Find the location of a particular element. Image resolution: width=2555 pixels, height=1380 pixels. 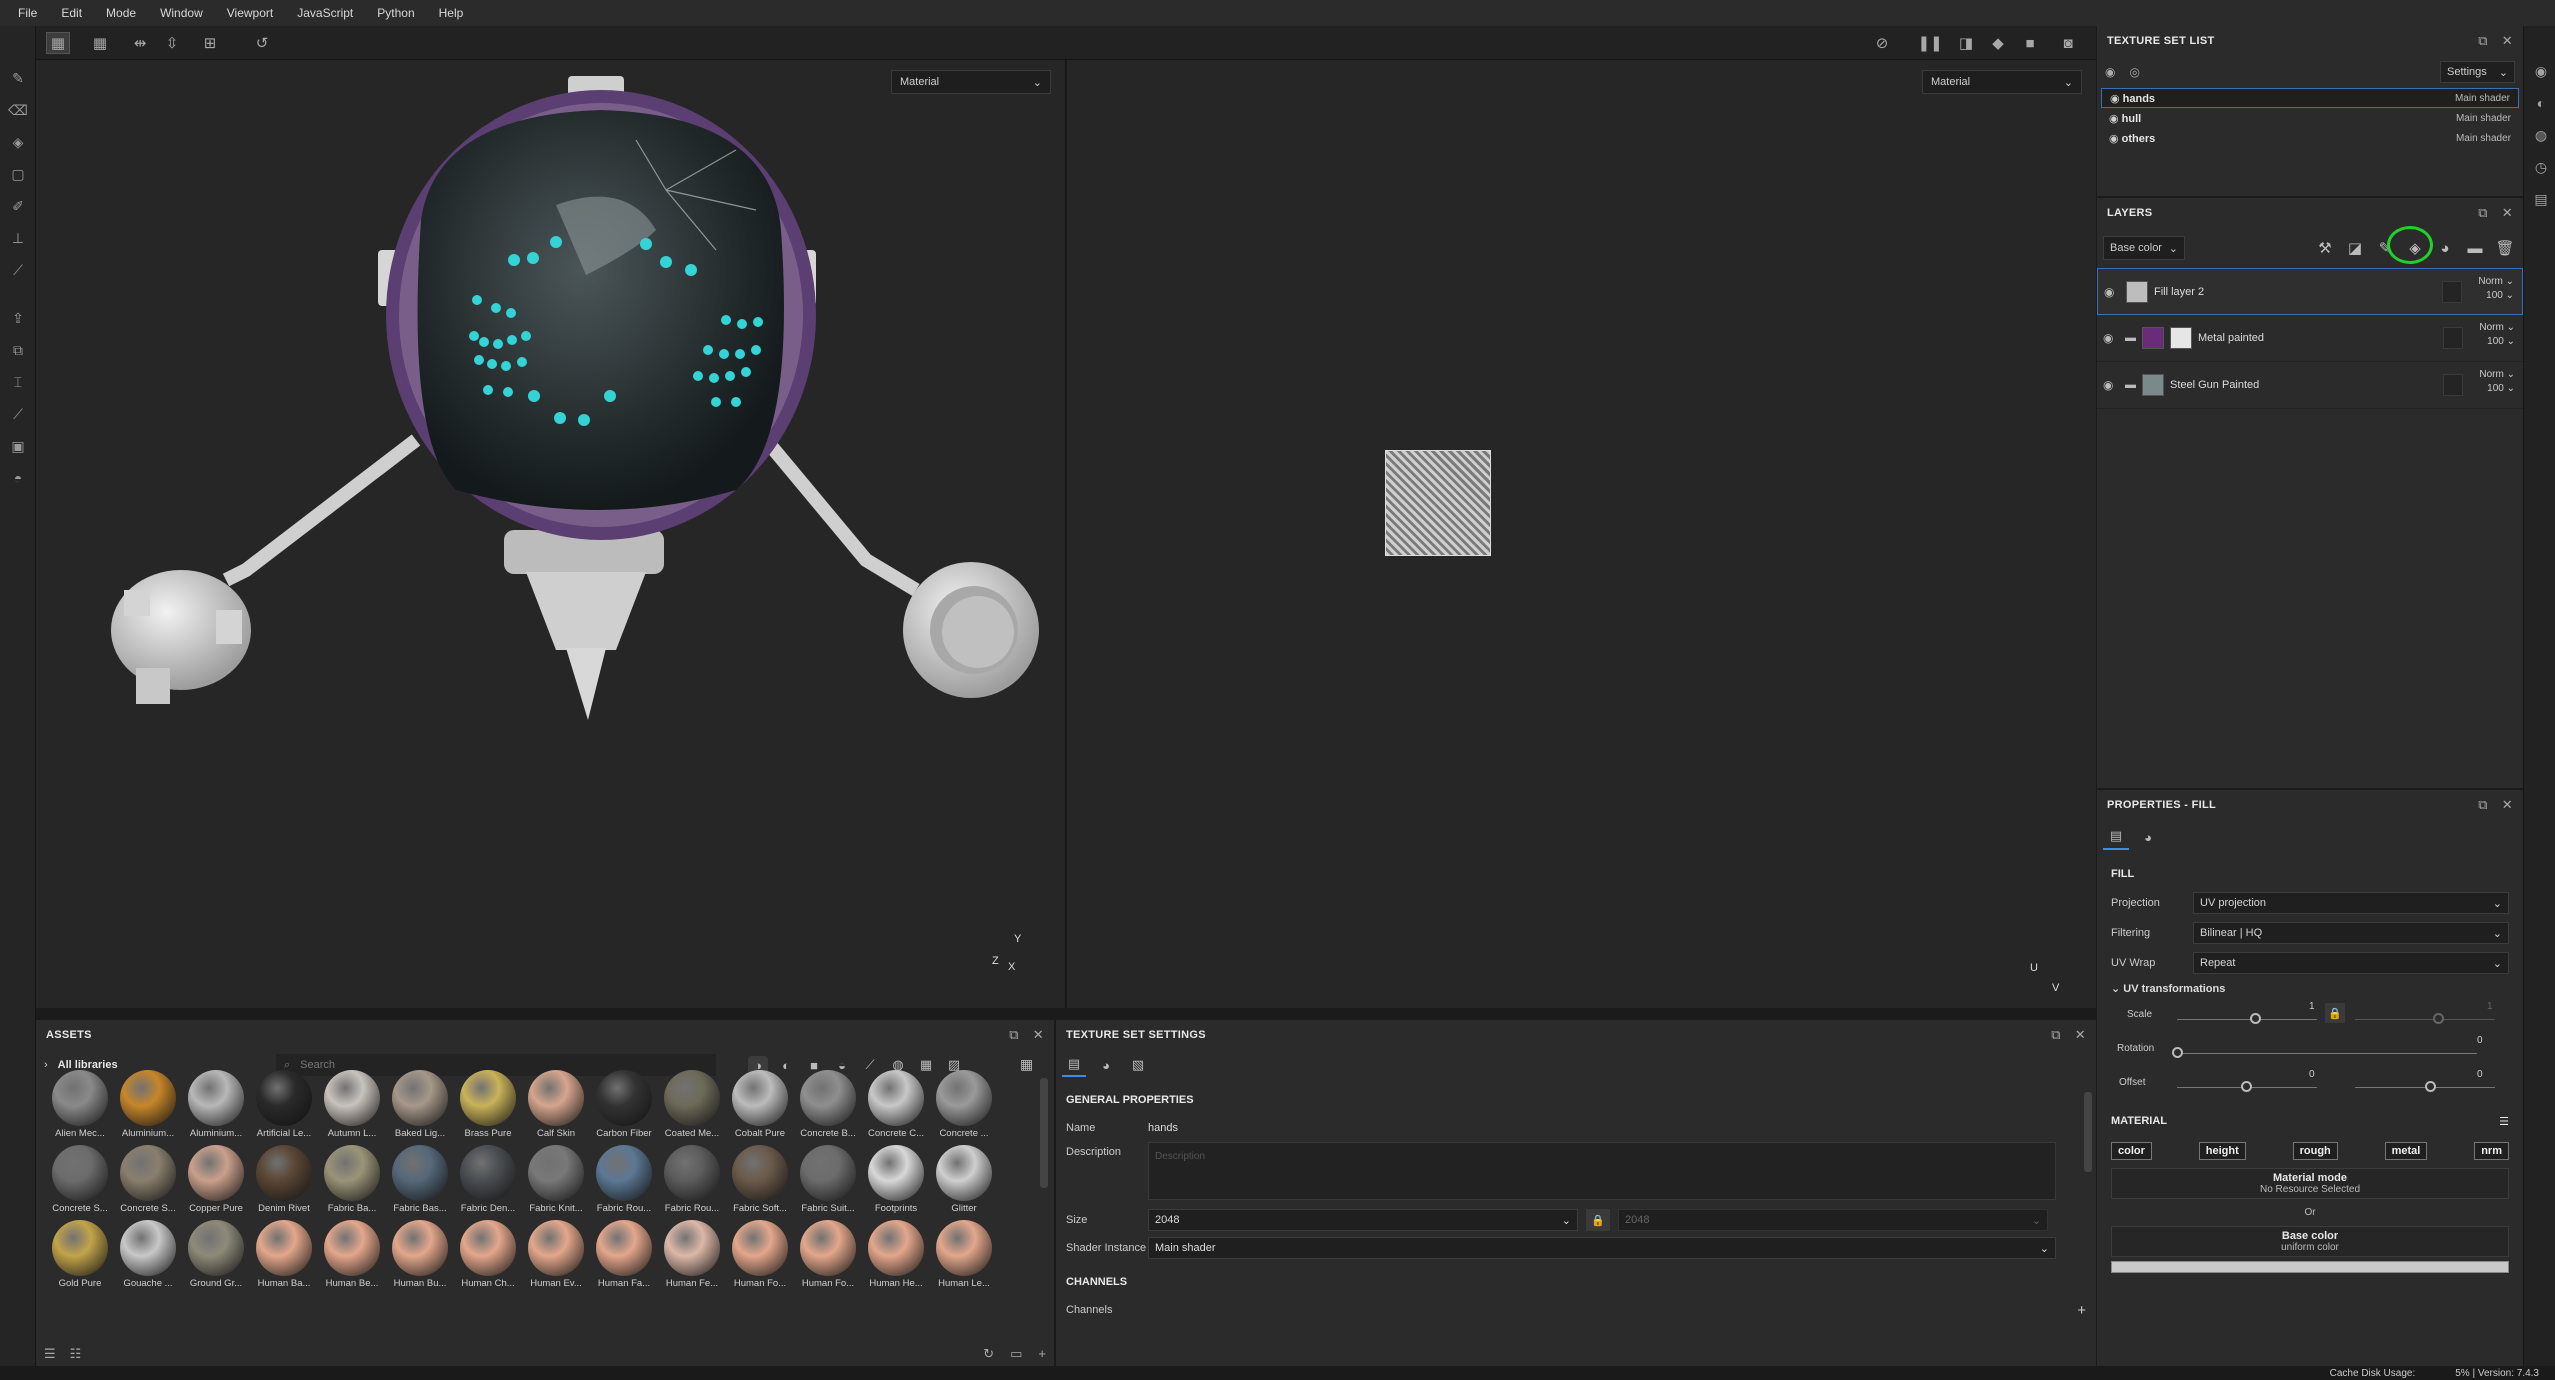

add-mask-icon: ◪ is located at coordinates (2355, 248).